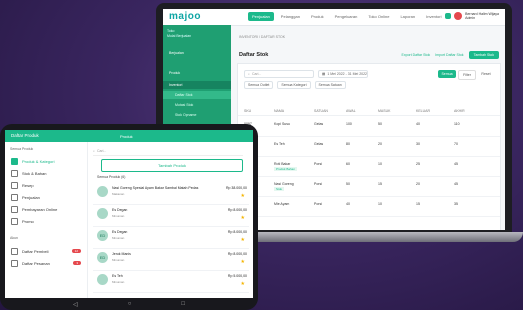 This screenshot has height=310, width=523. I want to click on sidebar-item-berjualan: Berjualan, so click(197, 53).